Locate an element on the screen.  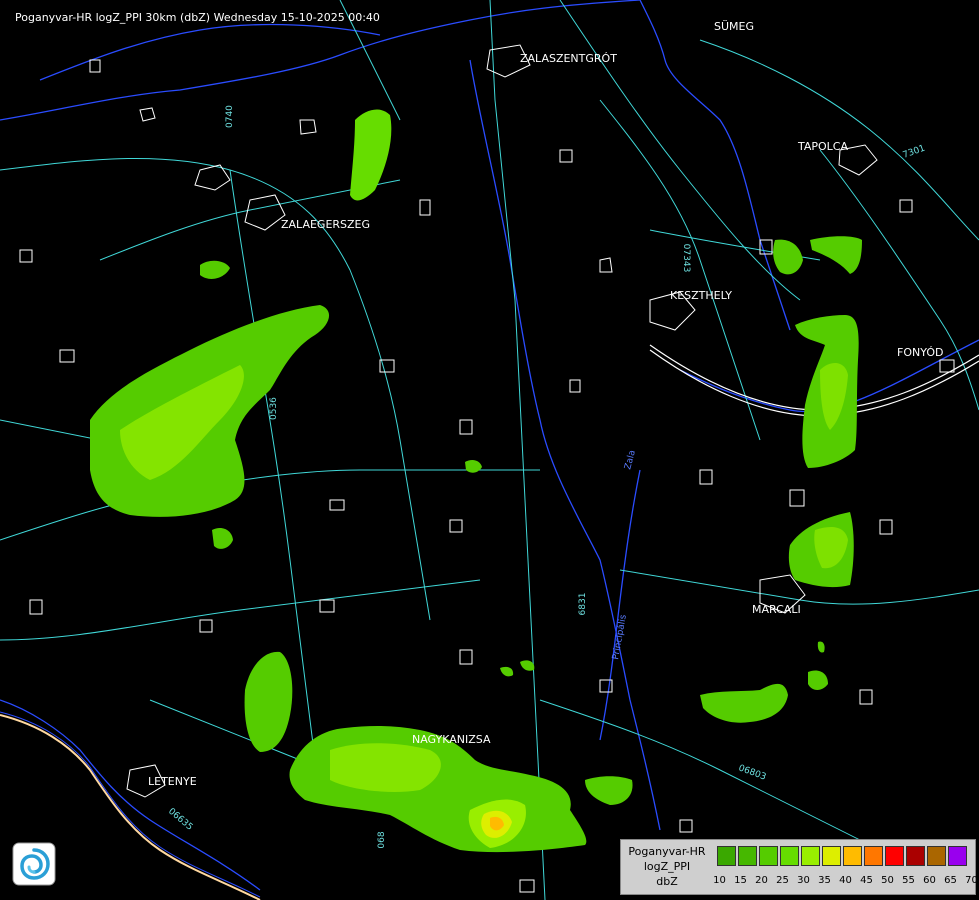
city-label-nagykanizsa: NAGYKANIZSA is located at coordinates (451, 739).